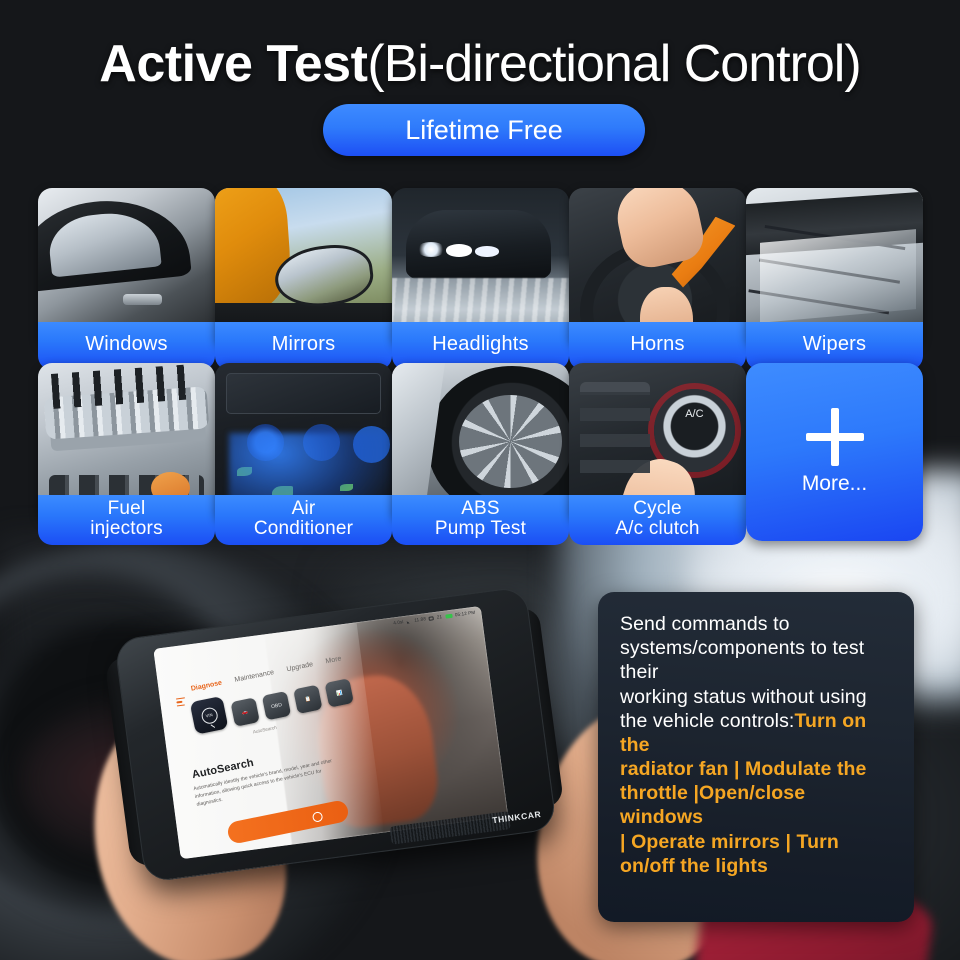 The image size is (960, 960). Describe the element at coordinates (707, 720) in the screenshot. I see `panel-line-5-plain: the vehicle controls:` at that location.